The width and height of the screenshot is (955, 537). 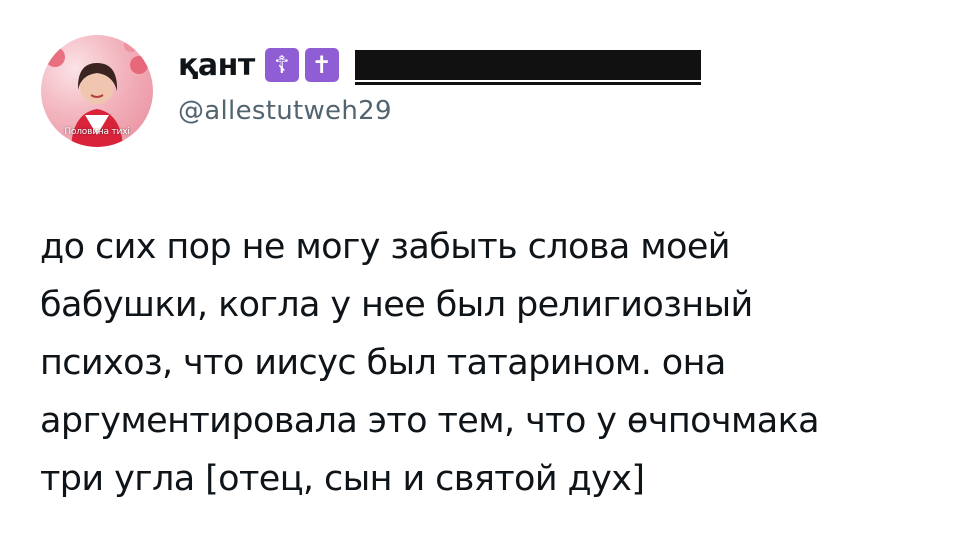 What do you see at coordinates (321, 65) in the screenshot?
I see `latin-cross-icon: ✝` at bounding box center [321, 65].